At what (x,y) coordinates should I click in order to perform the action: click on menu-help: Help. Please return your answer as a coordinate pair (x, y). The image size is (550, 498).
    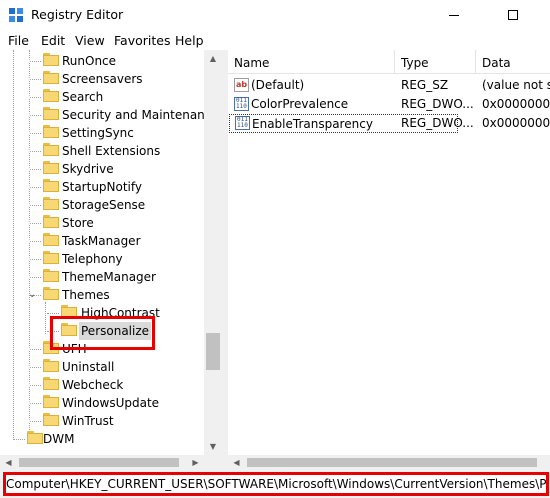
    Looking at the image, I should click on (189, 40).